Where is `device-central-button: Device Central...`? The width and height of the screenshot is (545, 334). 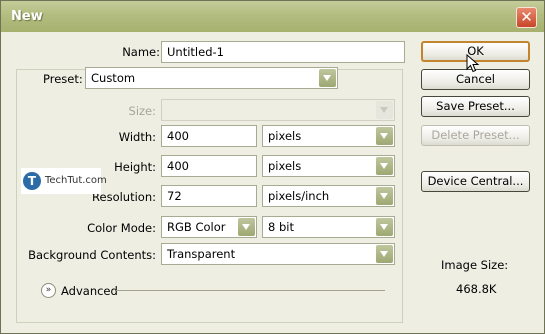
device-central-button: Device Central... is located at coordinates (475, 181).